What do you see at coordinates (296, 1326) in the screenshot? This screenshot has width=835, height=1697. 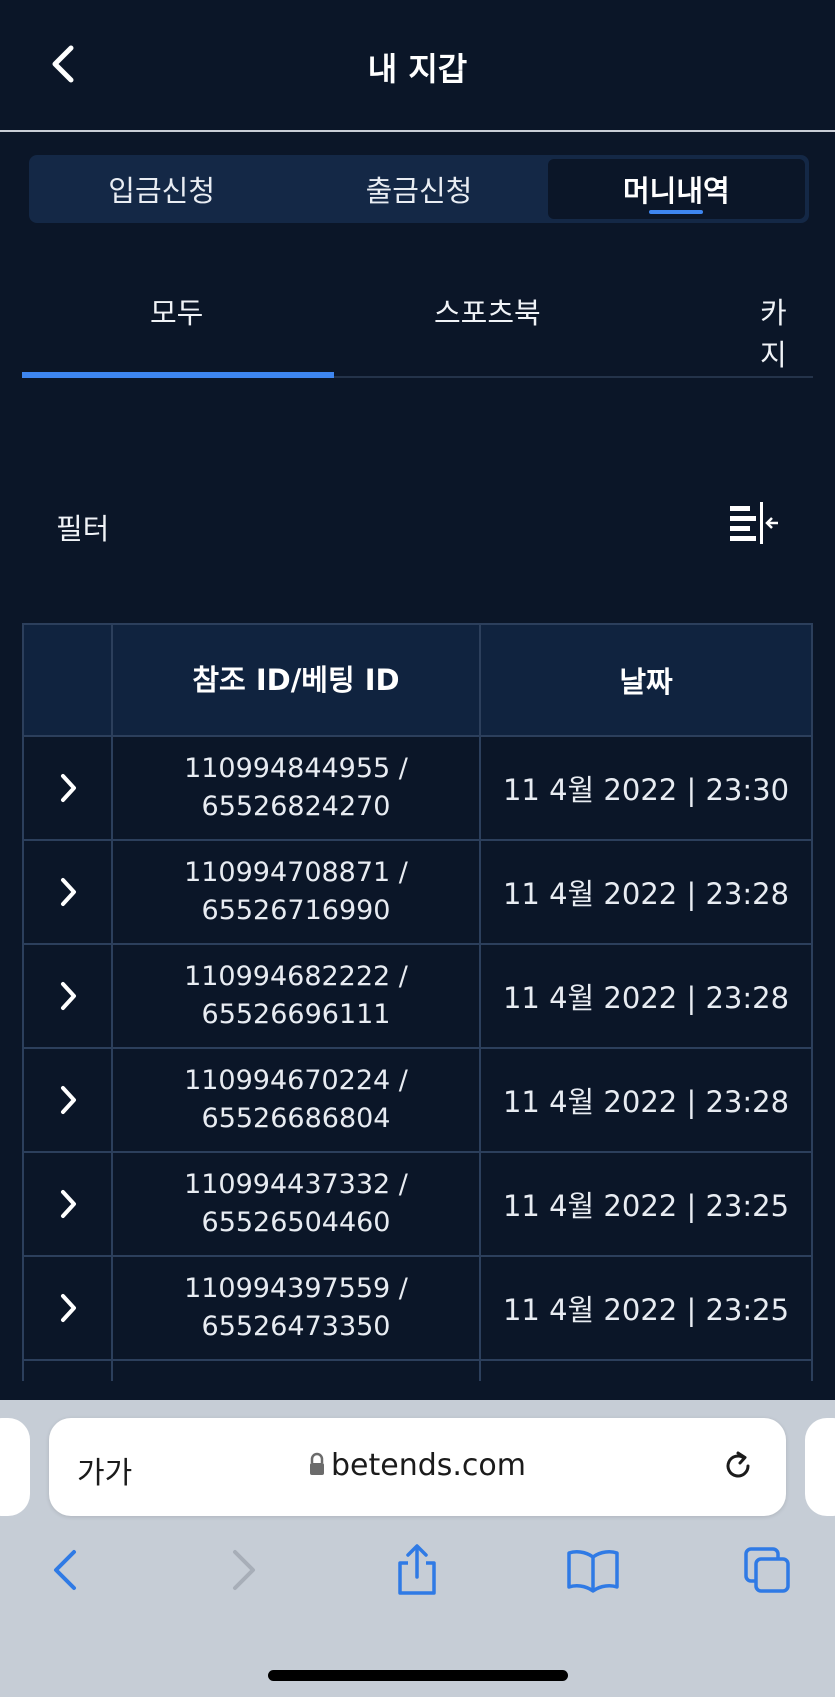 I see `bet-id: 65526473350` at bounding box center [296, 1326].